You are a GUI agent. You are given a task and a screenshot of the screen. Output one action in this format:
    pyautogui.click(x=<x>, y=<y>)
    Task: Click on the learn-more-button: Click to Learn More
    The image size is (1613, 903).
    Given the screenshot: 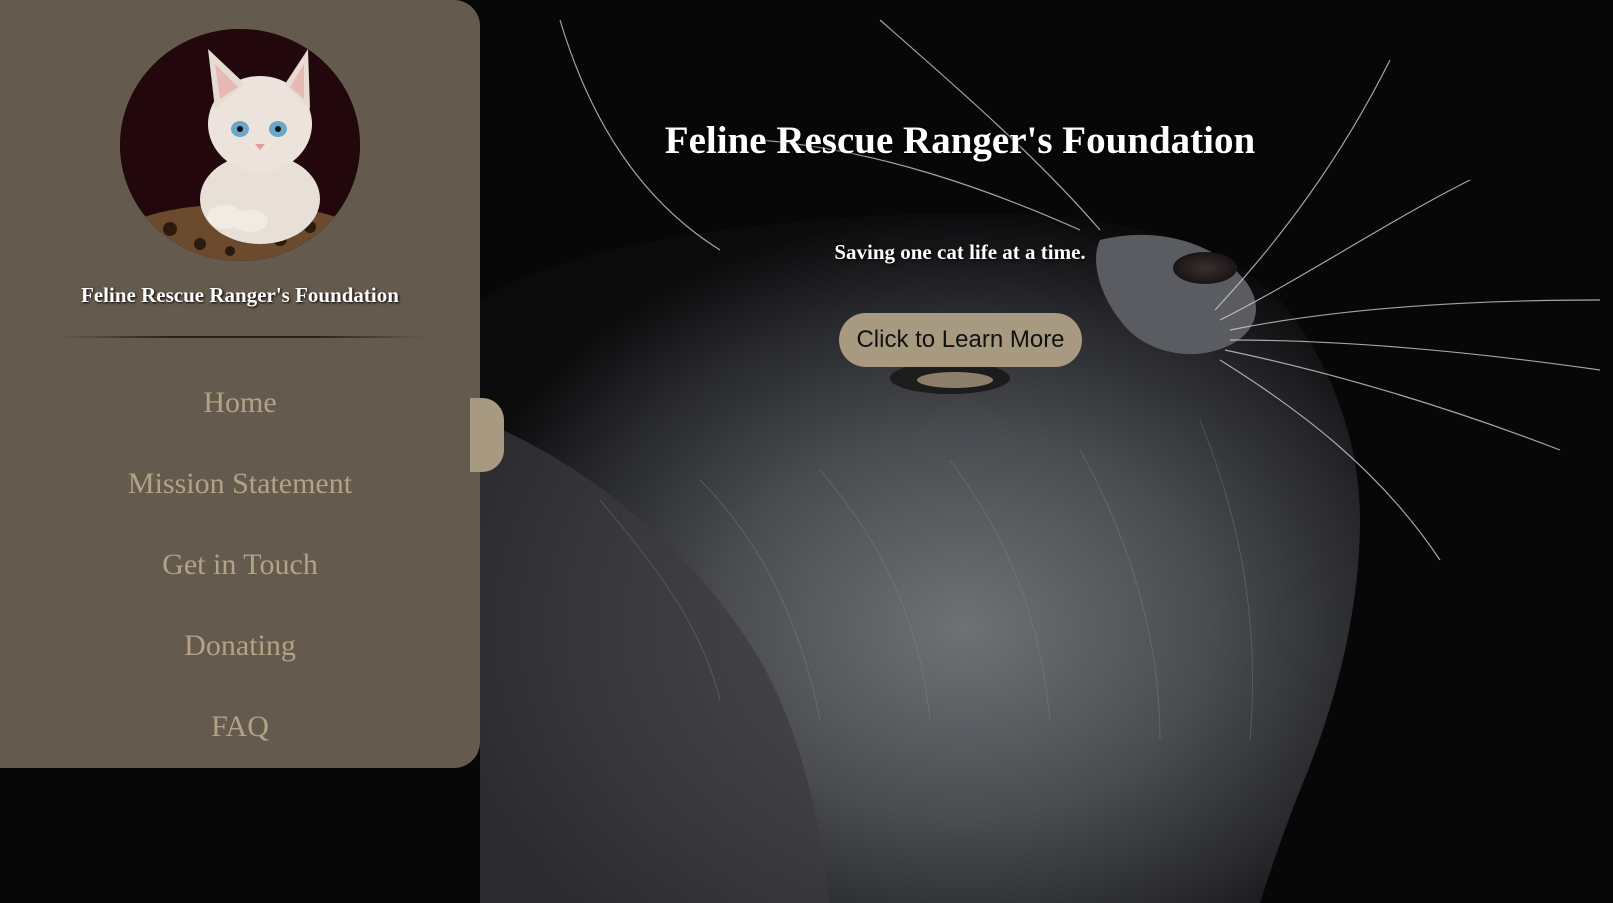 What is the action you would take?
    pyautogui.click(x=960, y=340)
    